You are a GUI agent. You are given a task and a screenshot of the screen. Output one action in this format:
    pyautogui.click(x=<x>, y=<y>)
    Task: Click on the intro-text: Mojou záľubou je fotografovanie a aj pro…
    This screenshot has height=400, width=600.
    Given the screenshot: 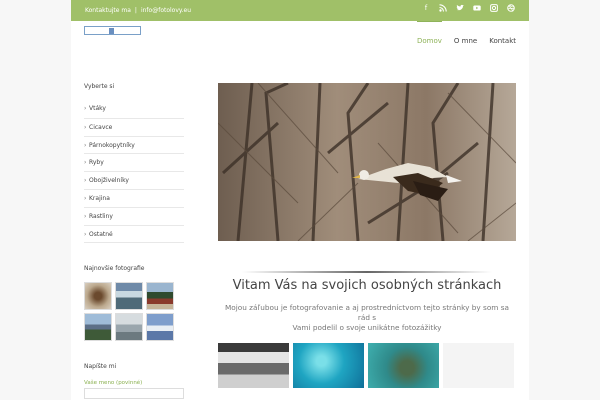 What is the action you would take?
    pyautogui.click(x=367, y=318)
    